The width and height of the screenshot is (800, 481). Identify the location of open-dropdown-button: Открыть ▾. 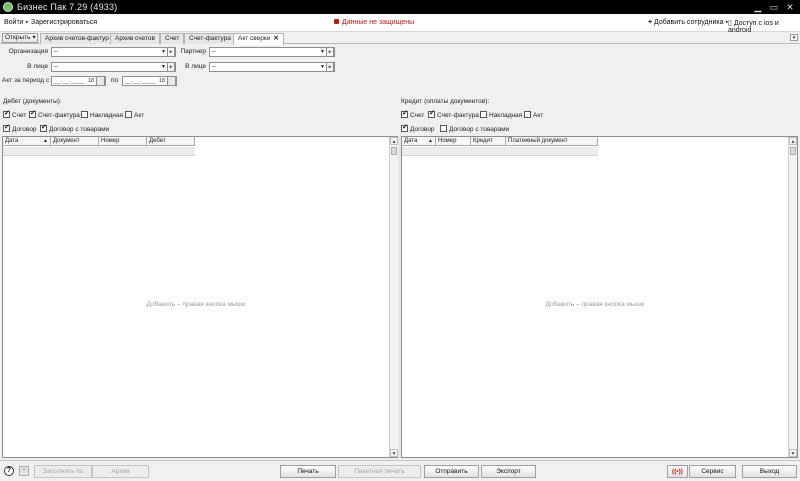
(20, 38).